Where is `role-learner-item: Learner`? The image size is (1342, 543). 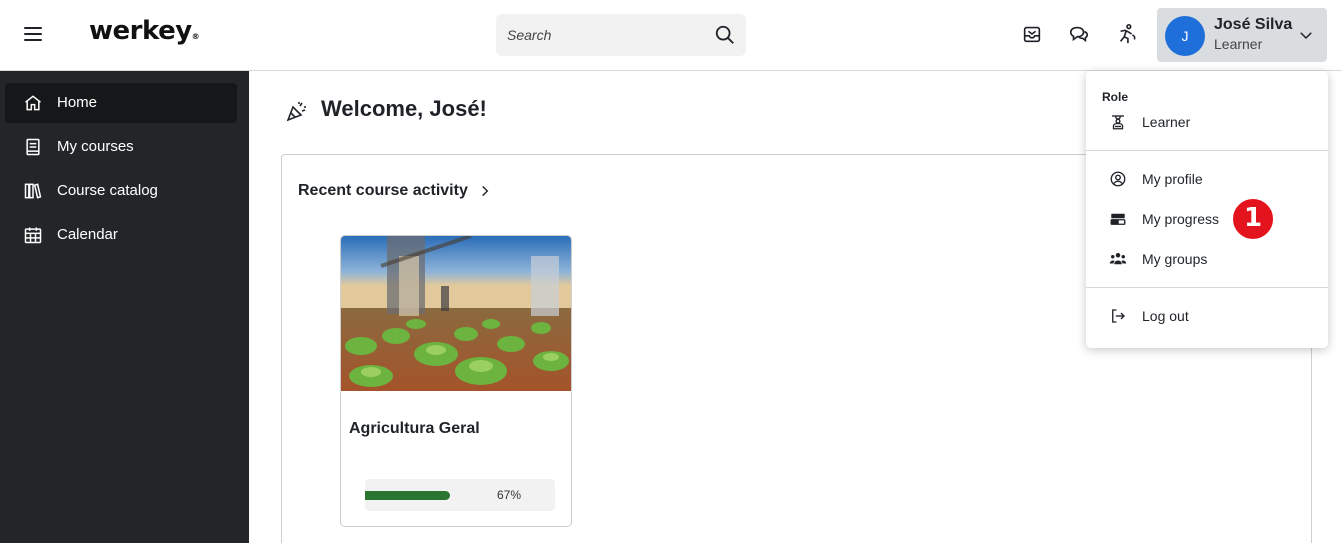
role-learner-item: Learner is located at coordinates (1207, 122).